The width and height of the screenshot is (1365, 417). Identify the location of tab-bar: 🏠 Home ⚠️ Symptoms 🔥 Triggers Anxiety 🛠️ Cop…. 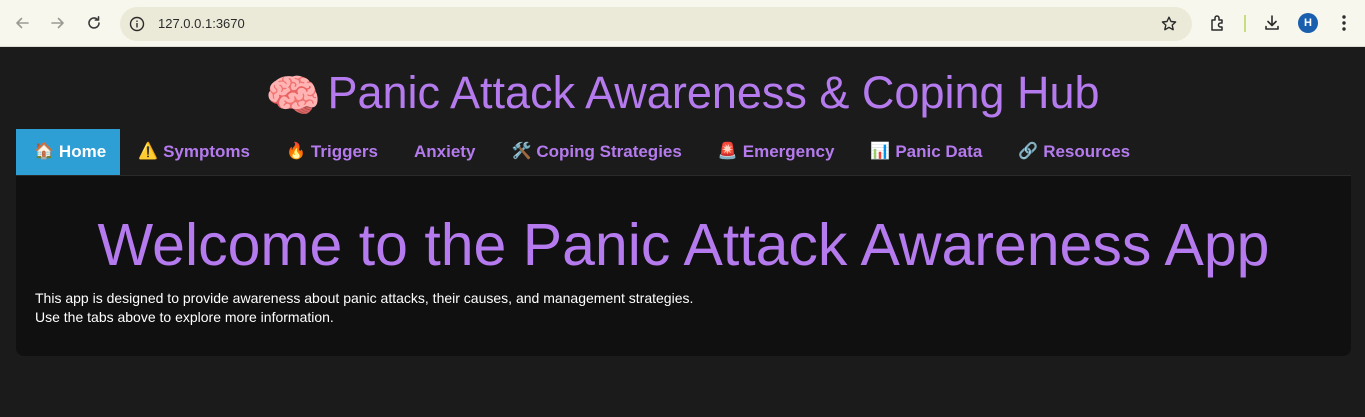
(582, 152).